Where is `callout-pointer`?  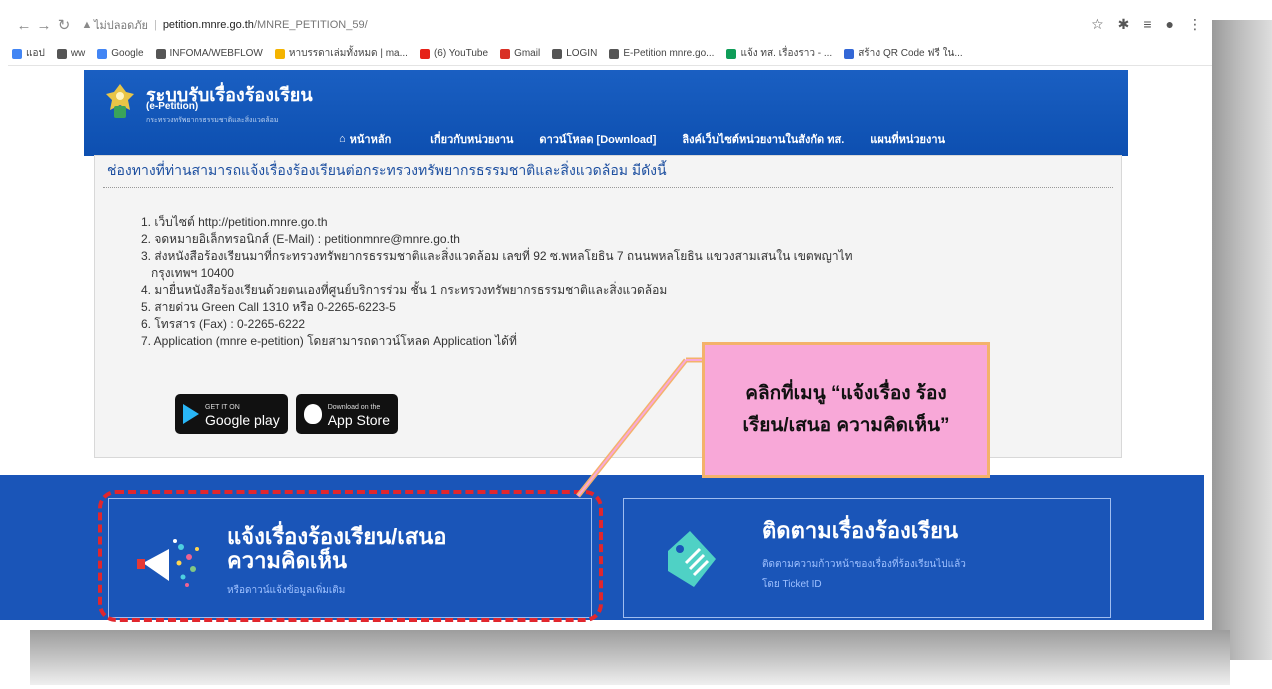 callout-pointer is located at coordinates (639, 427).